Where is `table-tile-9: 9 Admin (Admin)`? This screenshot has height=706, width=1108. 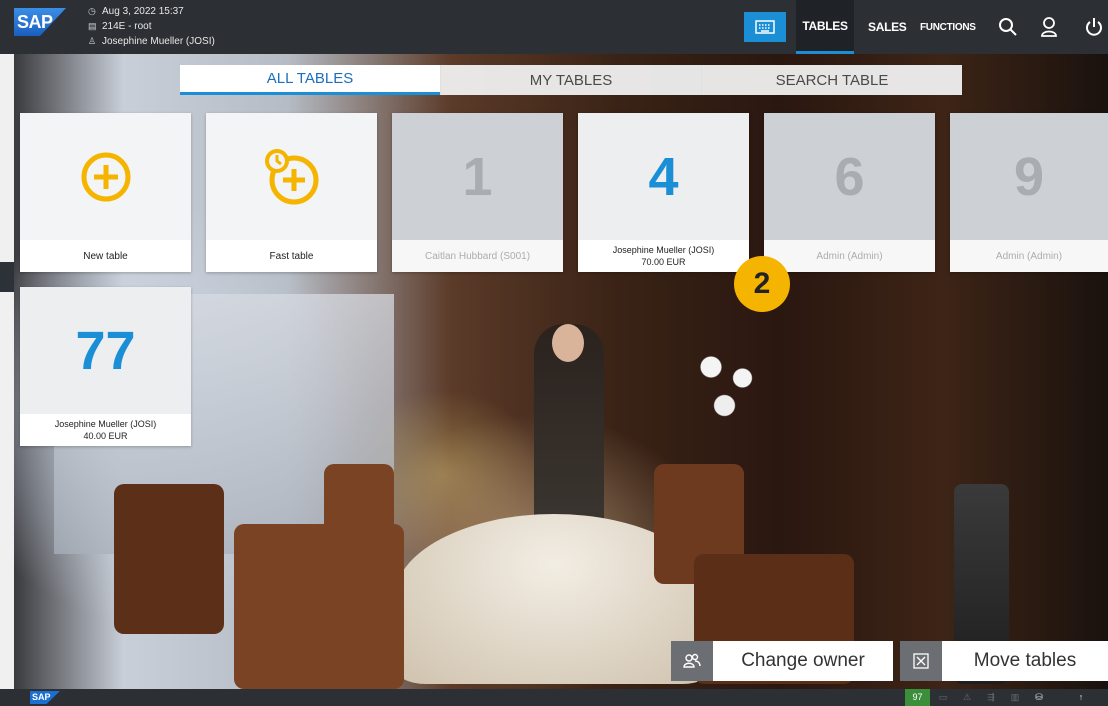 table-tile-9: 9 Admin (Admin) is located at coordinates (1029, 192).